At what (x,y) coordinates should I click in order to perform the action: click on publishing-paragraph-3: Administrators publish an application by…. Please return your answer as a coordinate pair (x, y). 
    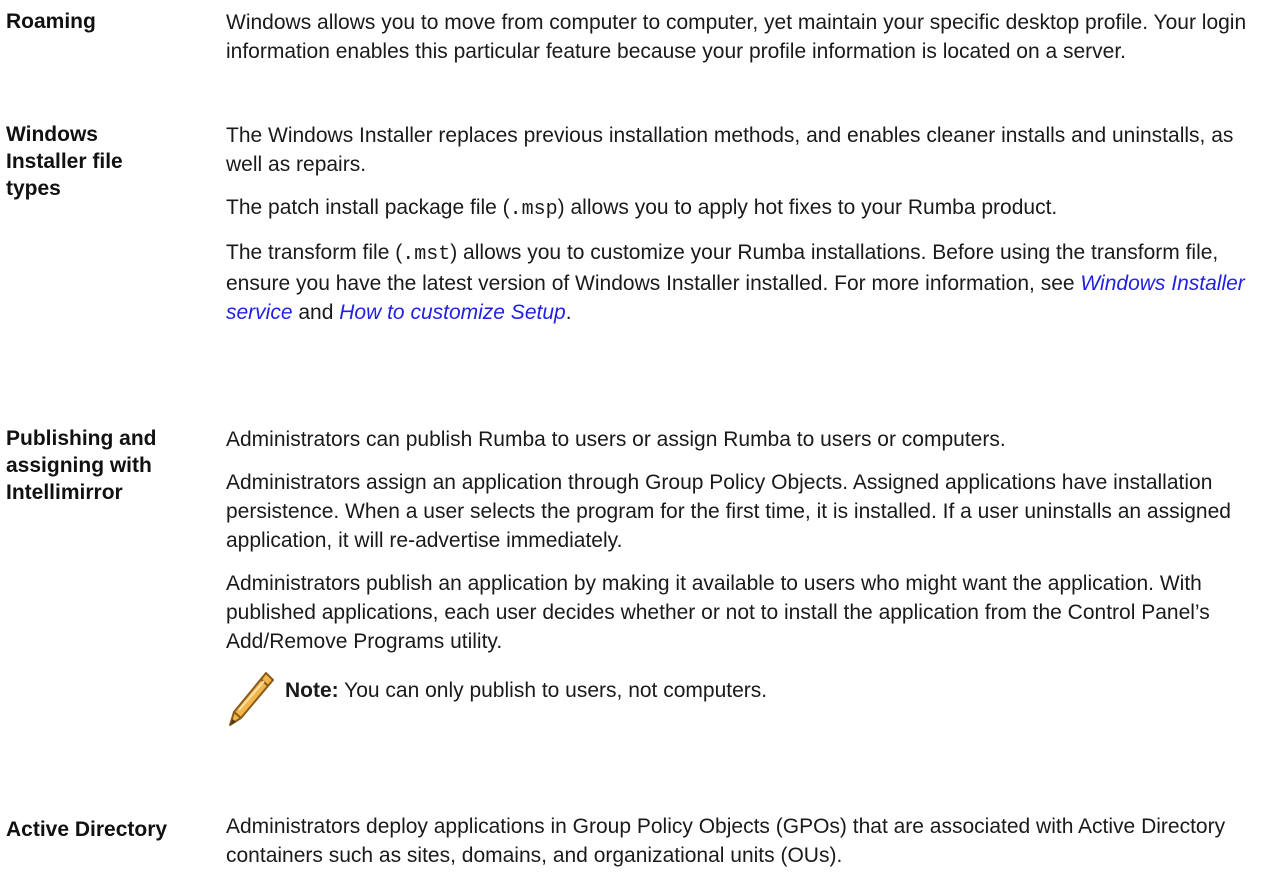
    Looking at the image, I should click on (718, 612).